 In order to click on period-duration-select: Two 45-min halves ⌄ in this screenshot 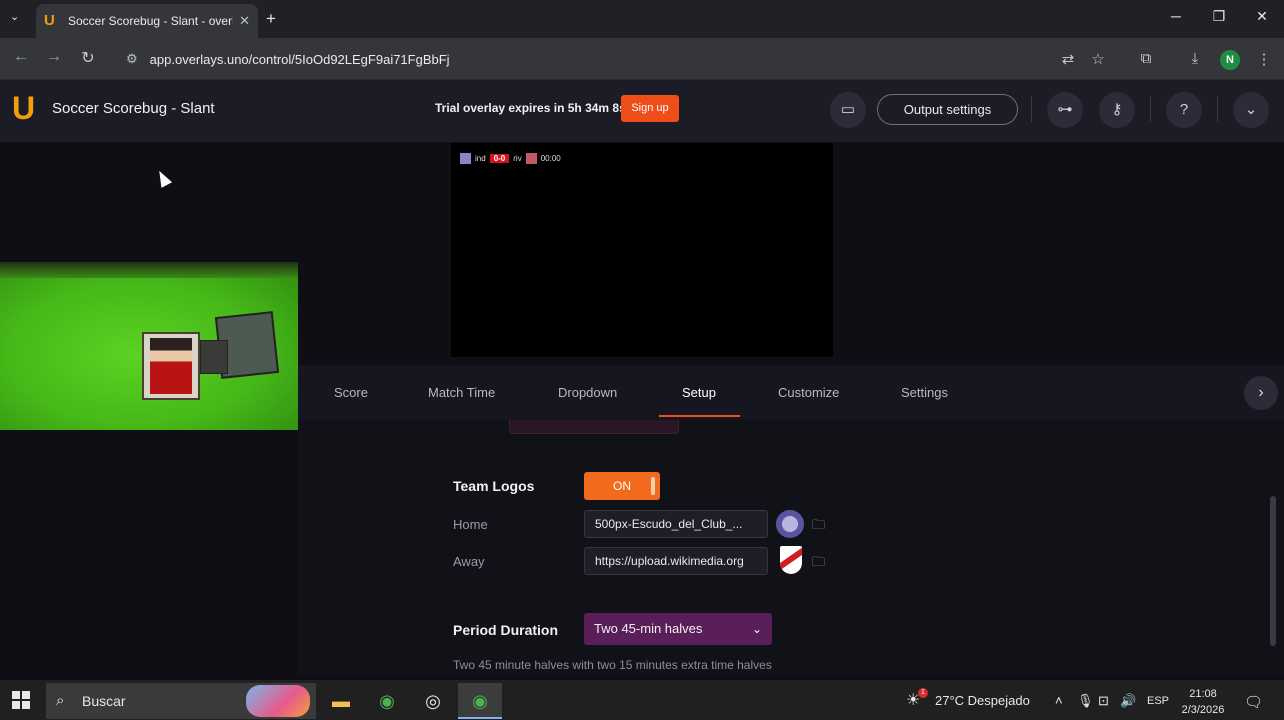, I will do `click(678, 629)`.